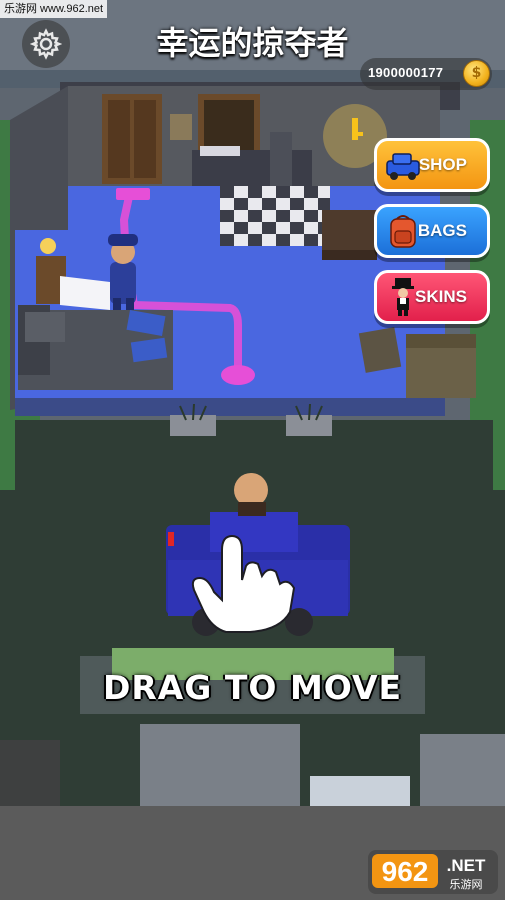 The height and width of the screenshot is (900, 505). What do you see at coordinates (403, 231) in the screenshot?
I see `backpack-icon` at bounding box center [403, 231].